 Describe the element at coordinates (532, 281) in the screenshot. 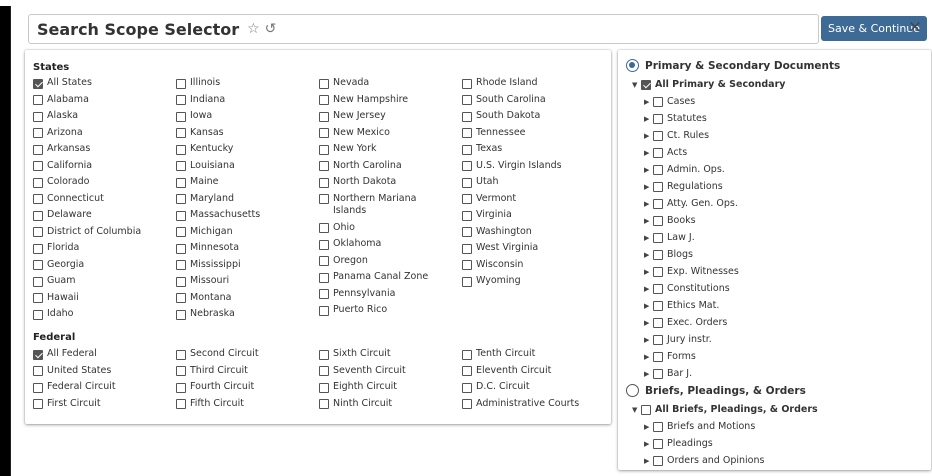

I see `checkbox-wyoming: Wyoming` at that location.